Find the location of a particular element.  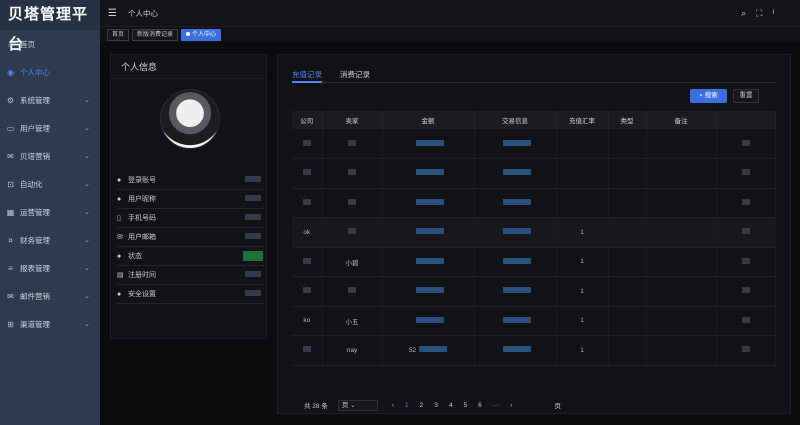

profile-row-label: 注册时间 is located at coordinates (142, 275).